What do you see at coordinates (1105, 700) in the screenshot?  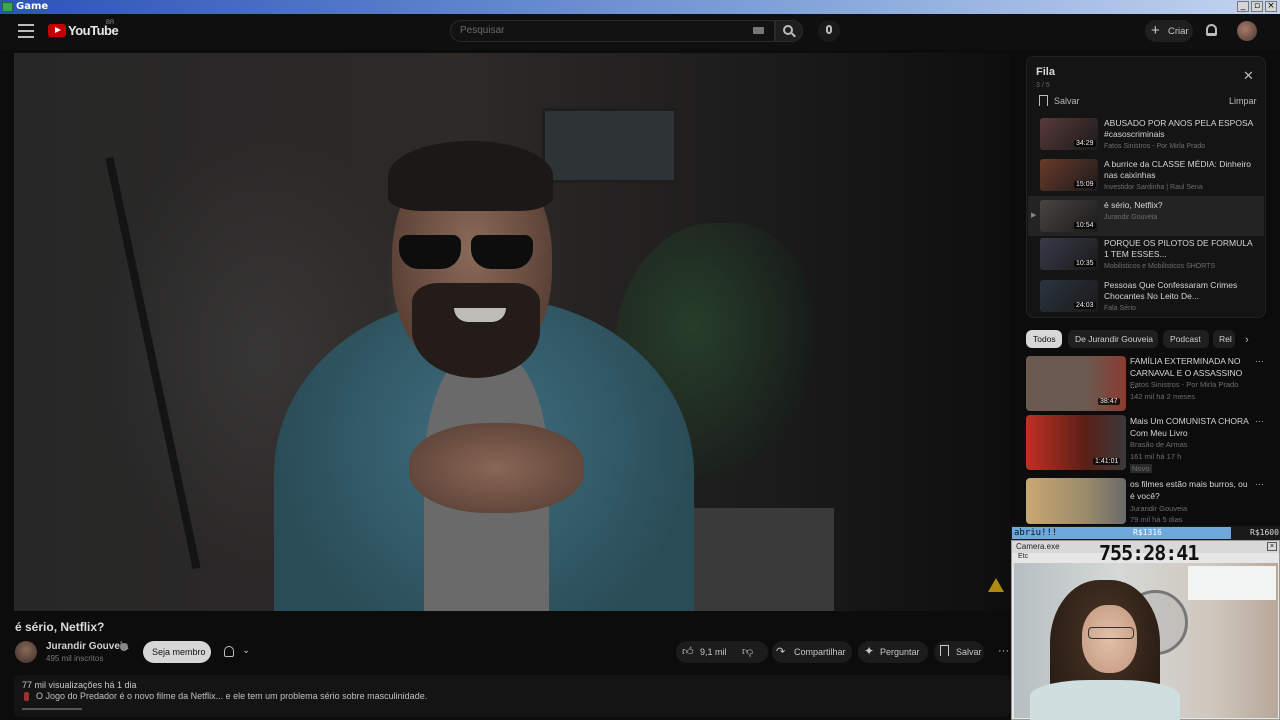 I see `webcam-person-shirt` at bounding box center [1105, 700].